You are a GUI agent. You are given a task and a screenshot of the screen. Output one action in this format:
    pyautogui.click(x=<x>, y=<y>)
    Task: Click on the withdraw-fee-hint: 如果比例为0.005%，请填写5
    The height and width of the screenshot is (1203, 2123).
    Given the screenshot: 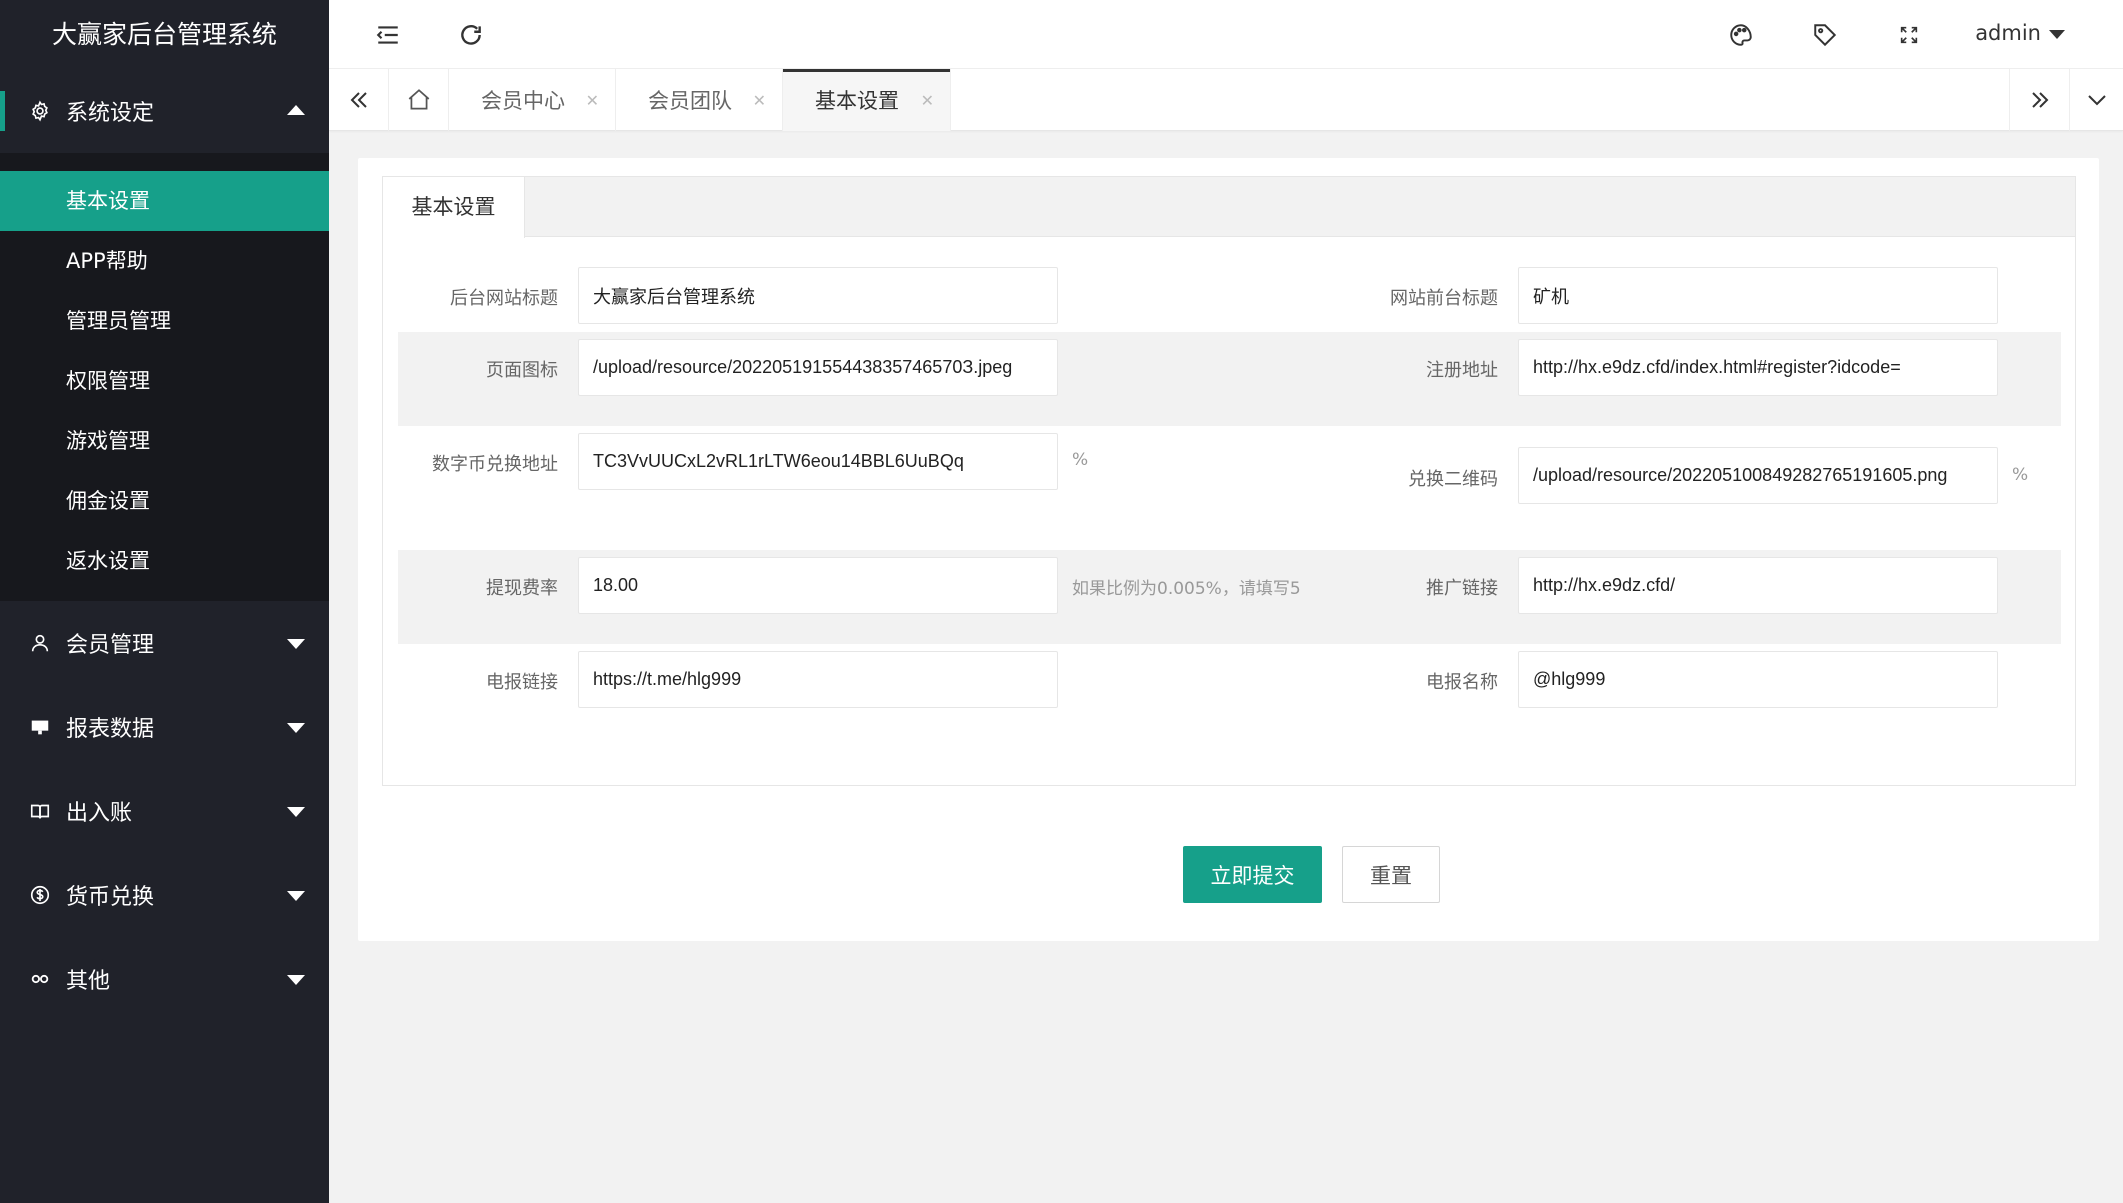 What is the action you would take?
    pyautogui.click(x=1186, y=589)
    